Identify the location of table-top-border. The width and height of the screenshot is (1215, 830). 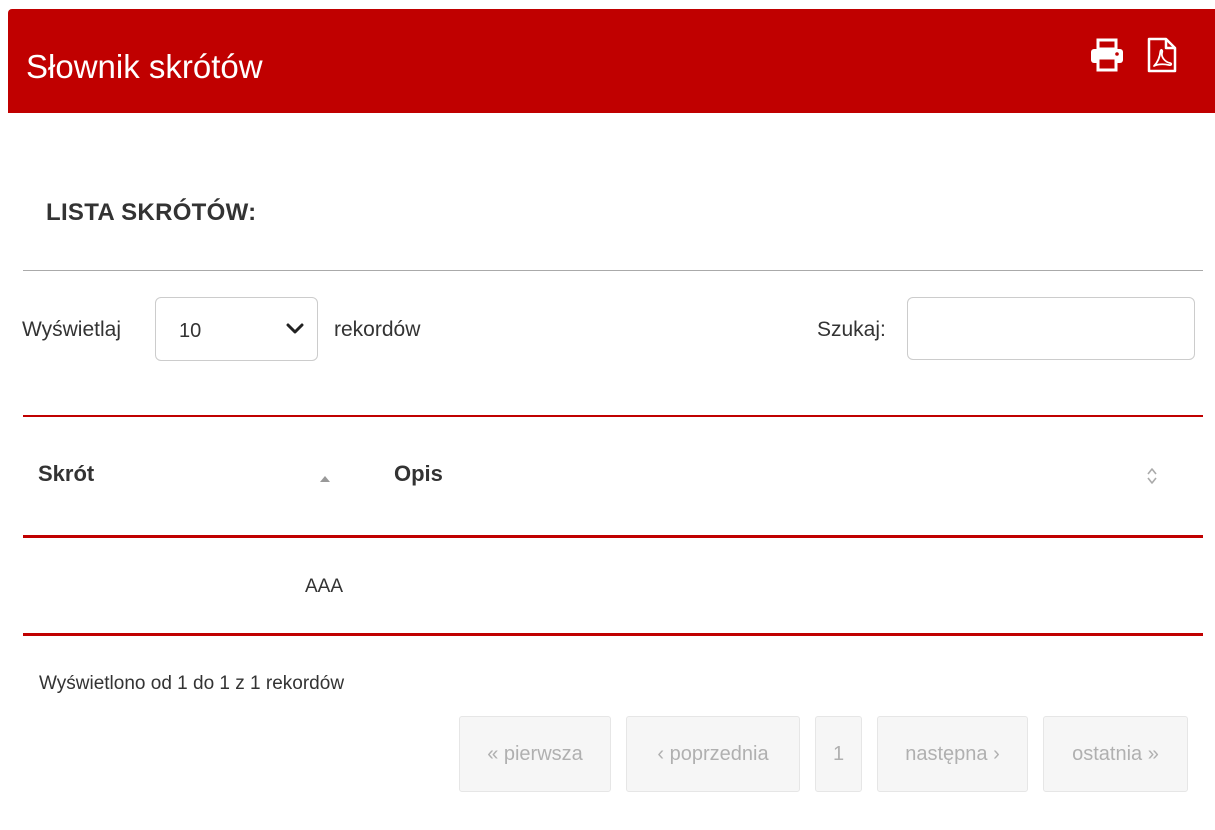
(613, 416).